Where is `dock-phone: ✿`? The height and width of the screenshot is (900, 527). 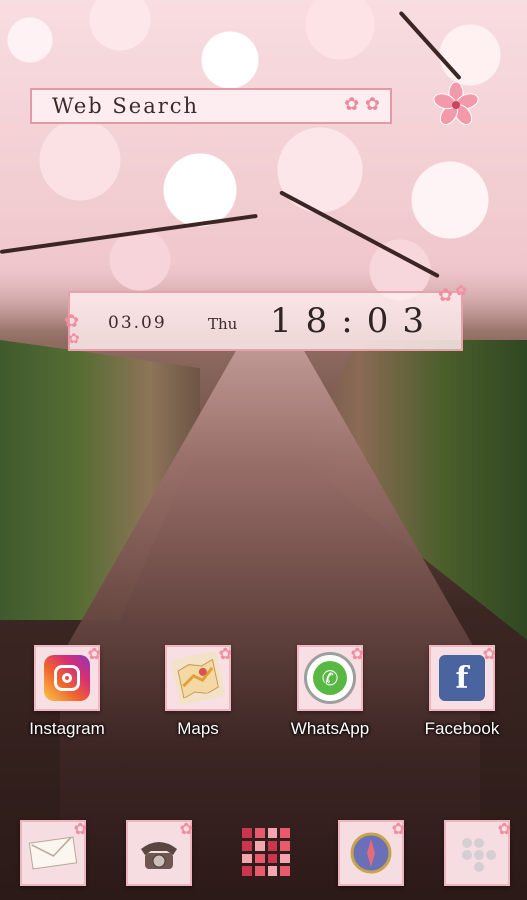 dock-phone: ✿ is located at coordinates (159, 852).